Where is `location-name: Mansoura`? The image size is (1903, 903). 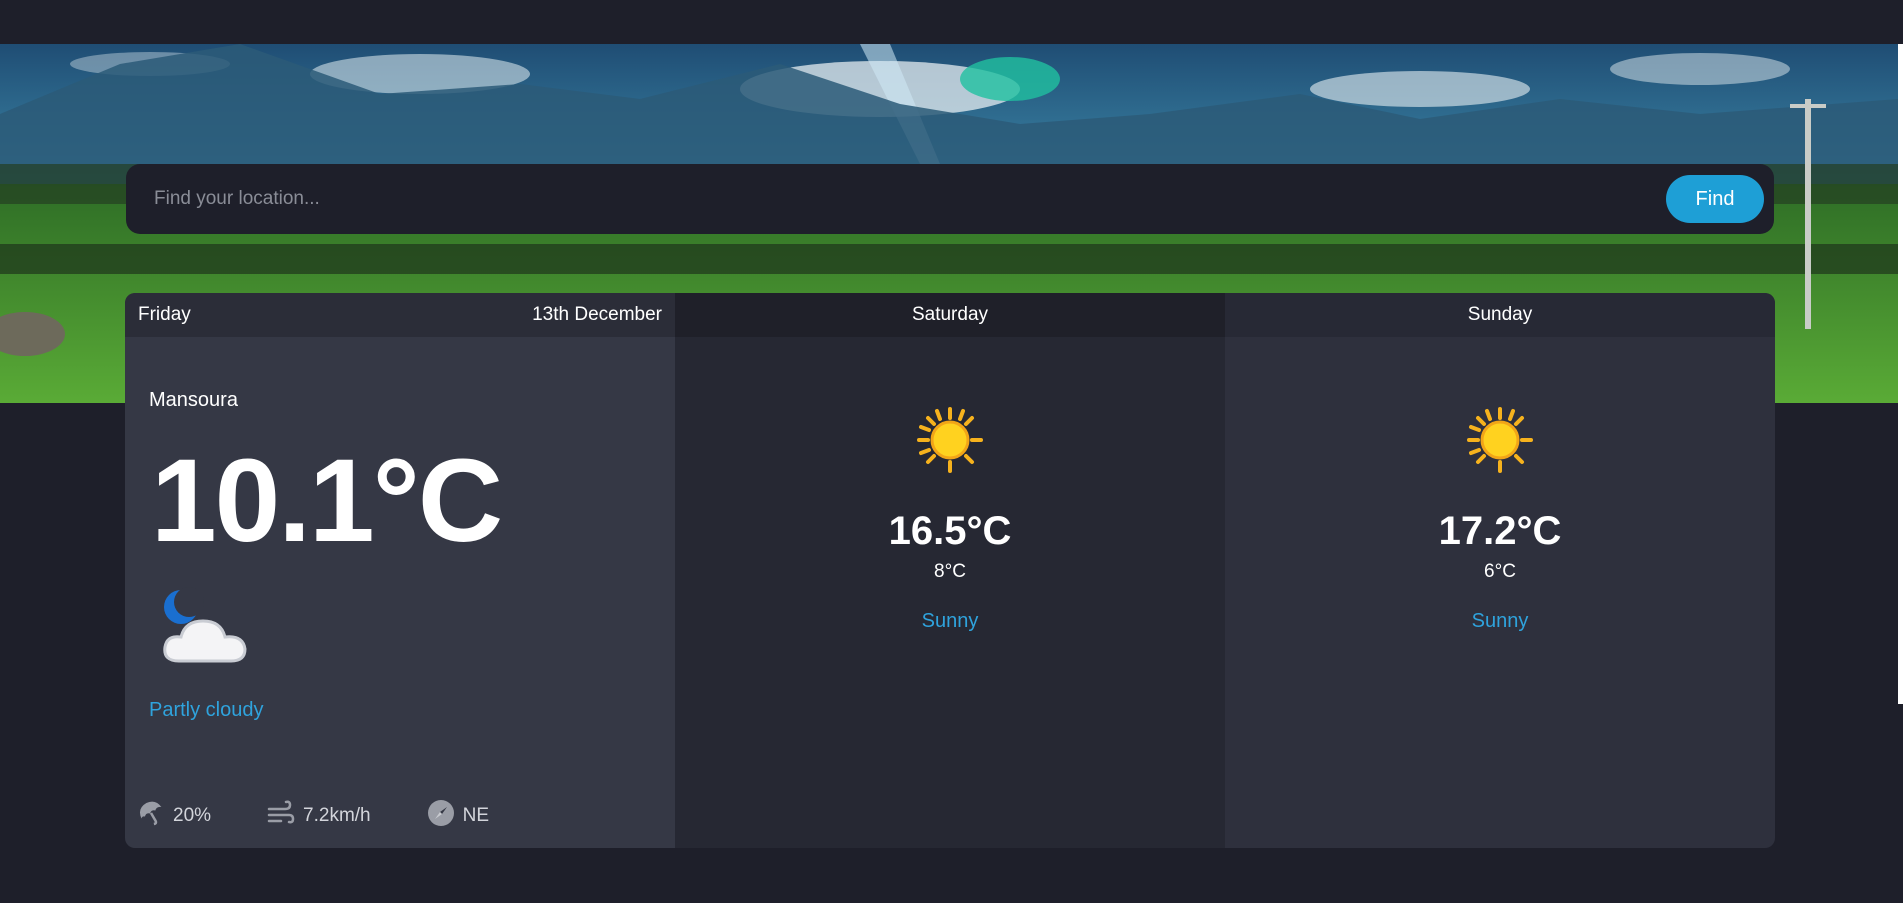 location-name: Mansoura is located at coordinates (193, 400).